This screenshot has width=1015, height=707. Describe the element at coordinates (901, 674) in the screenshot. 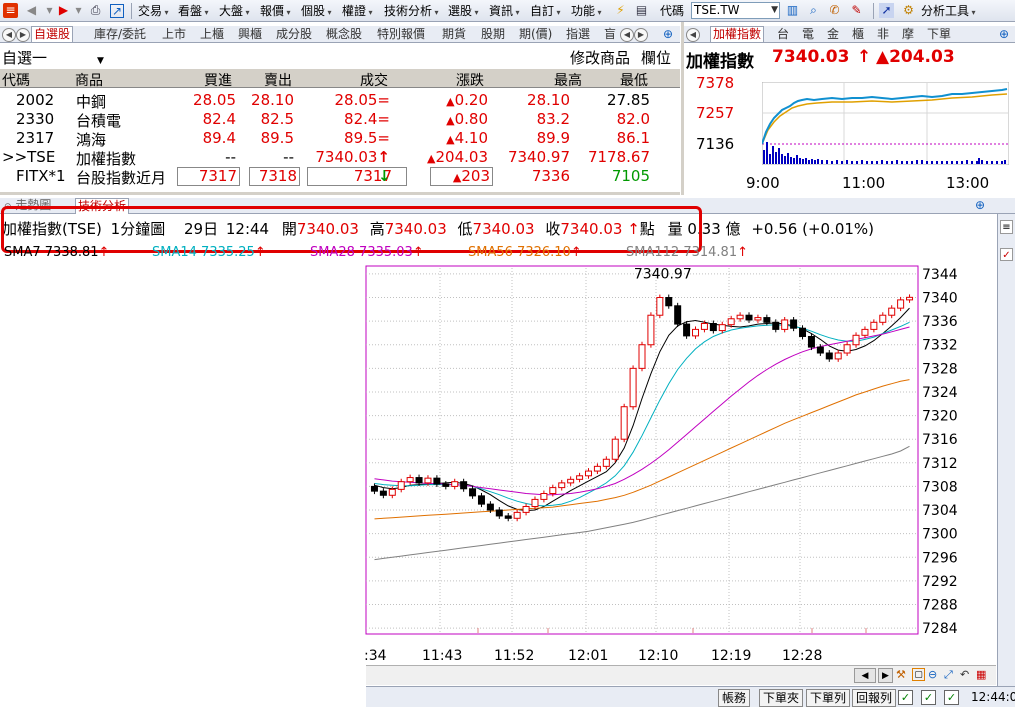

I see `chart-tool-icon: ⚒` at that location.